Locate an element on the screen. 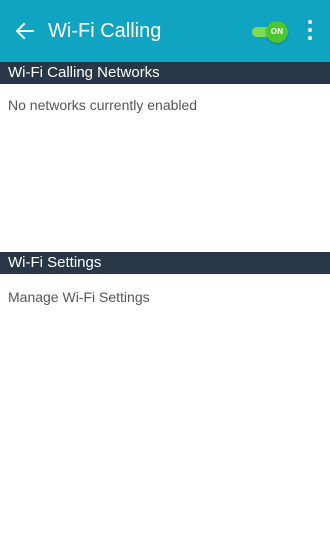 The height and width of the screenshot is (559, 330). arrow-left-icon is located at coordinates (24, 31).